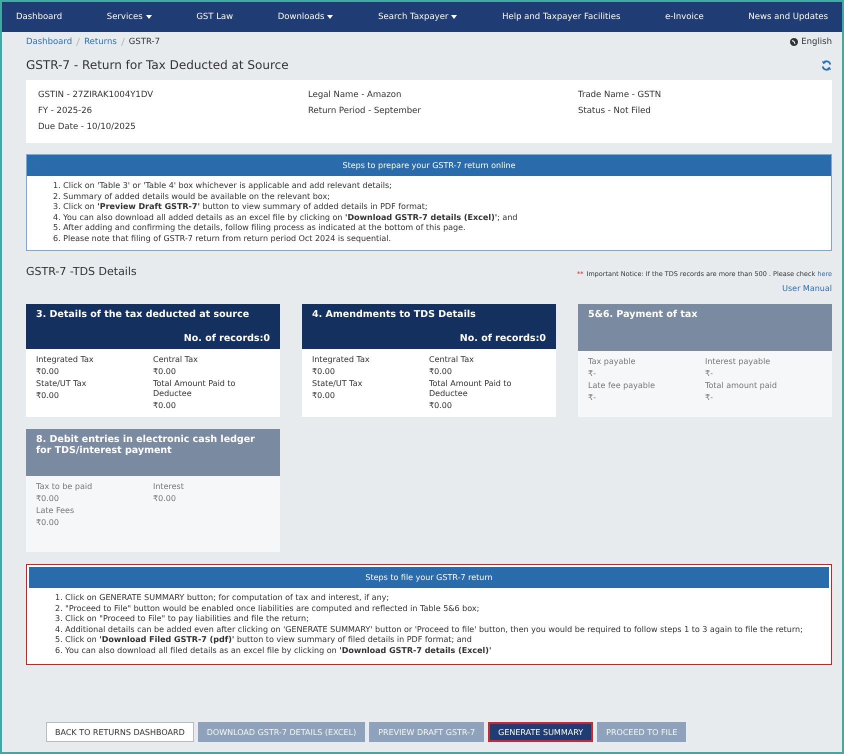 The width and height of the screenshot is (844, 754). What do you see at coordinates (169, 487) in the screenshot?
I see `field-label: Interest` at bounding box center [169, 487].